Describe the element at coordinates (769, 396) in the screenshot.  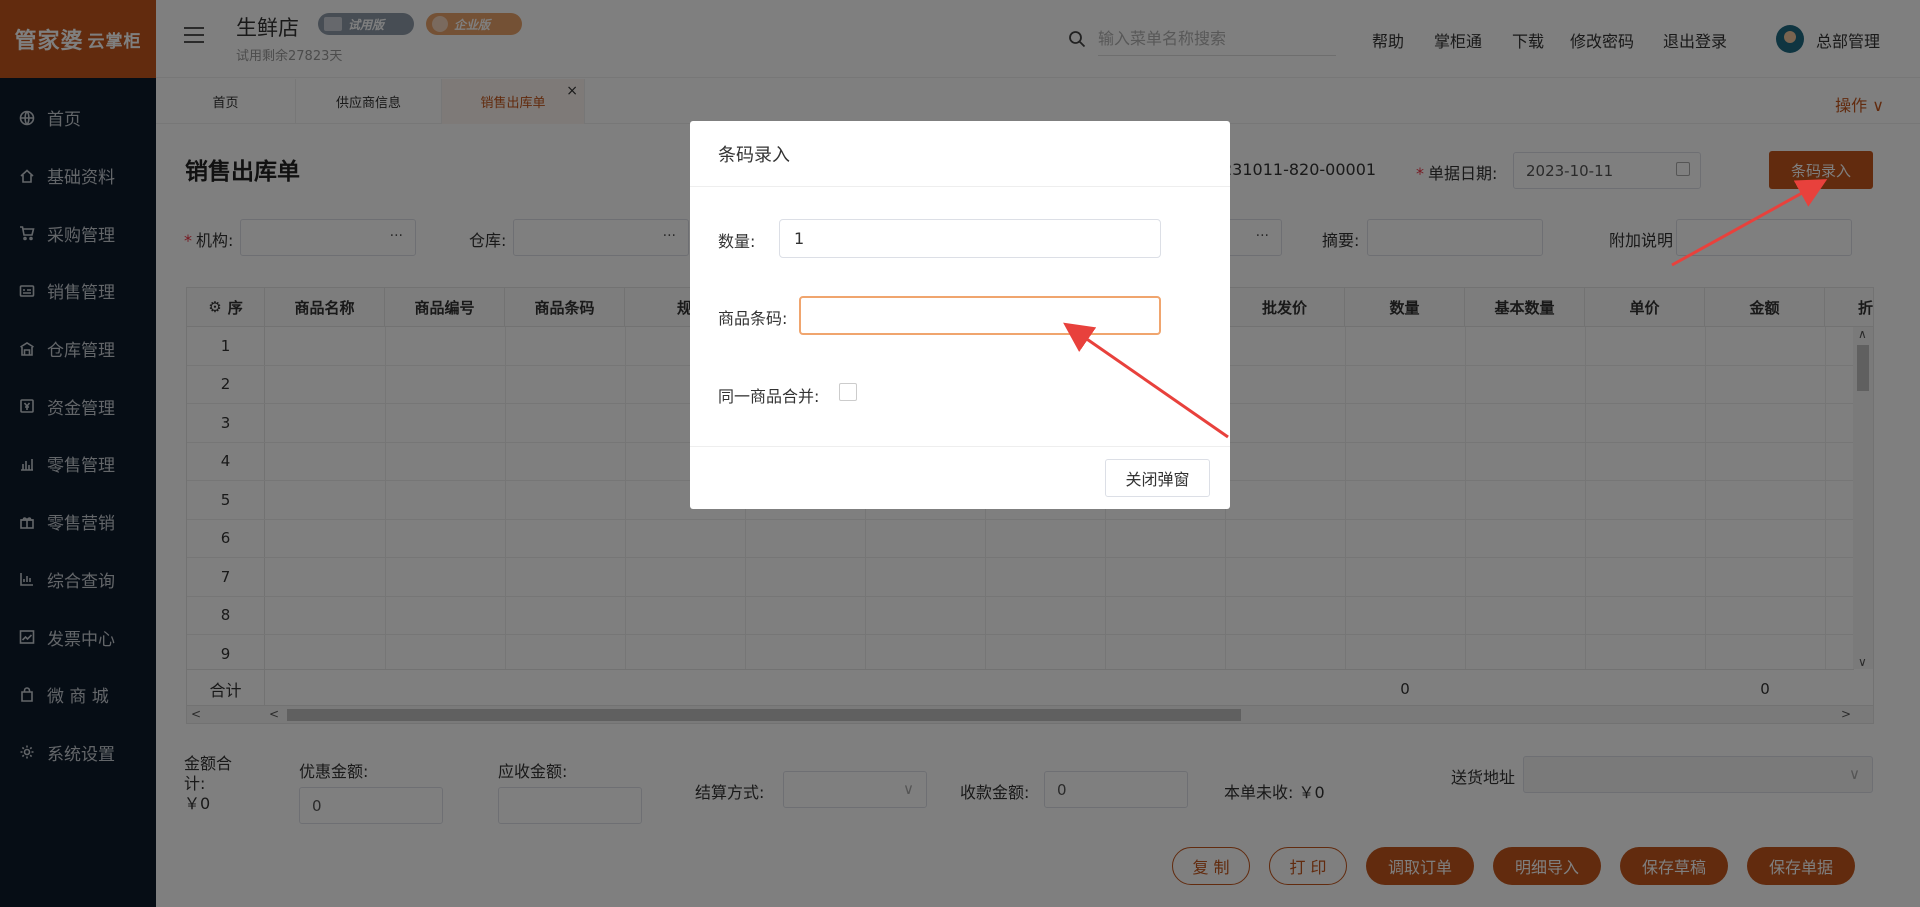
I see `merge-same-label: 同一商品合并:` at that location.